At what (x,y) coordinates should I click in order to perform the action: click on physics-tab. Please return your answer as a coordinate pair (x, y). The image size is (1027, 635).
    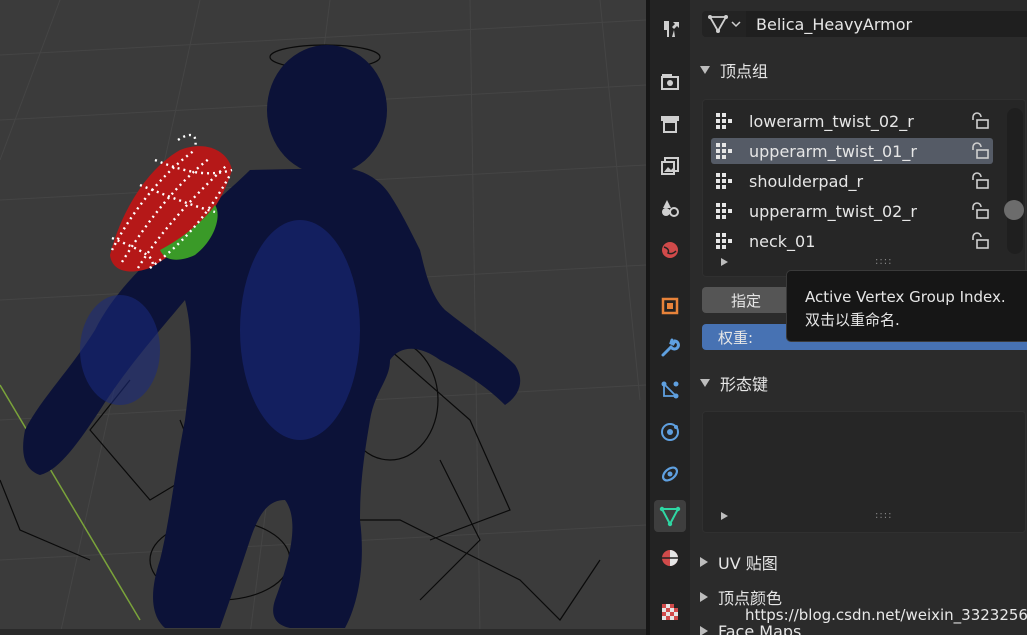
    Looking at the image, I should click on (670, 432).